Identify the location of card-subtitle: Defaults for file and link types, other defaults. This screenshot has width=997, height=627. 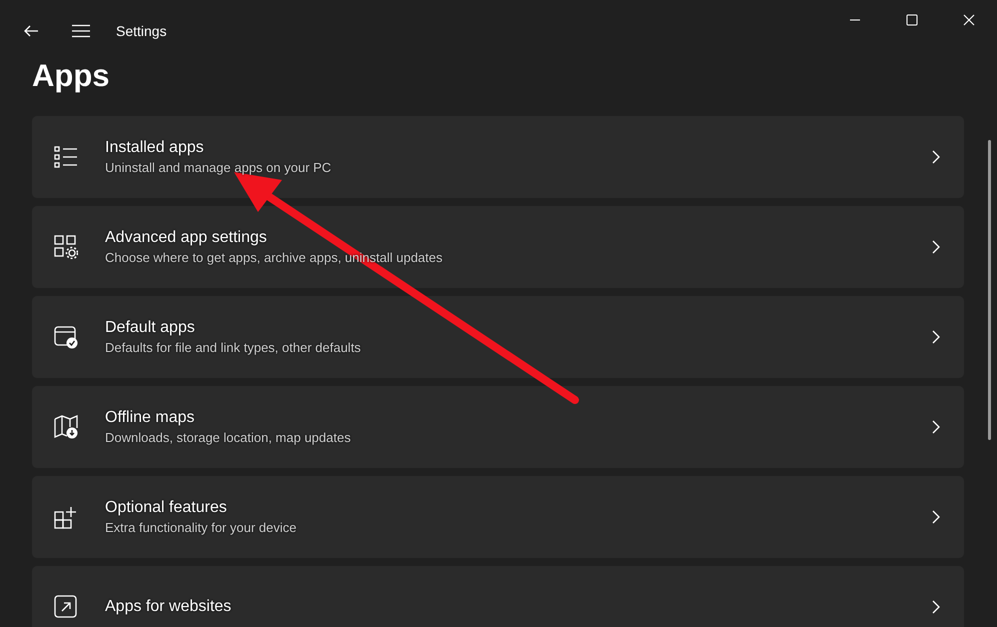
(233, 348).